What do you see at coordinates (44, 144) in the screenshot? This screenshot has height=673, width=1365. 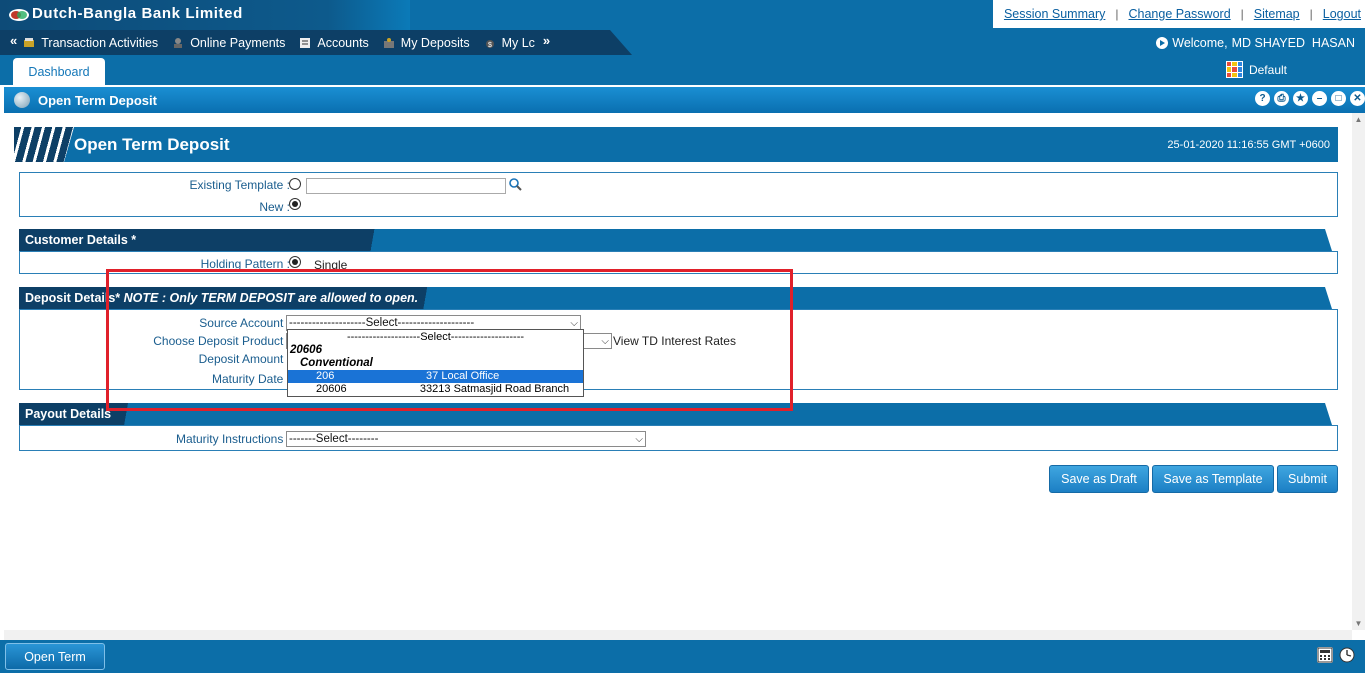 I see `header-stripes` at bounding box center [44, 144].